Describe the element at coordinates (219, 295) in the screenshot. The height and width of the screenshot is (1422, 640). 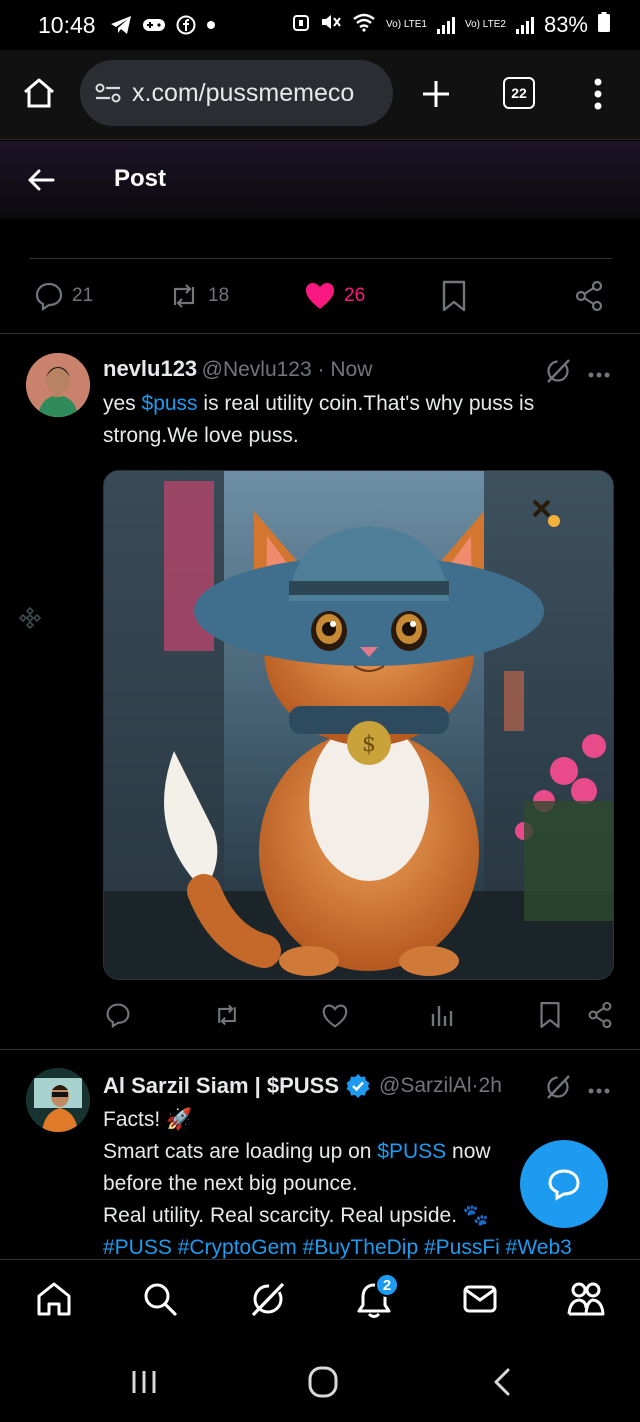
I see `repost-count: 18` at that location.